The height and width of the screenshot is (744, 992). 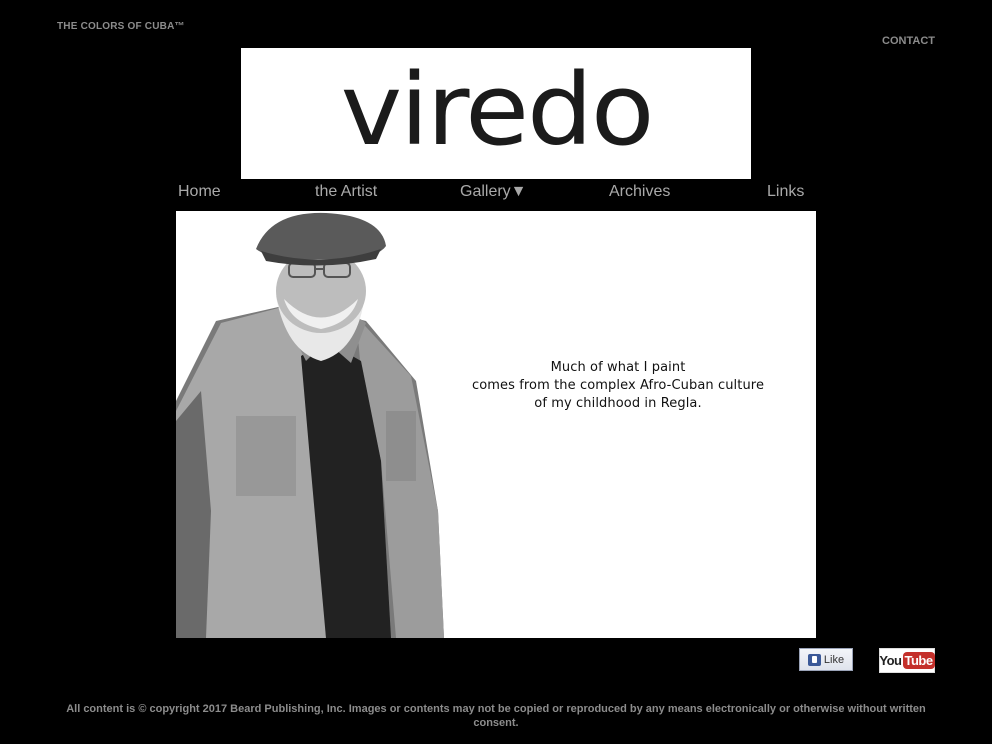 I want to click on facebook-like-button: Like, so click(x=826, y=659).